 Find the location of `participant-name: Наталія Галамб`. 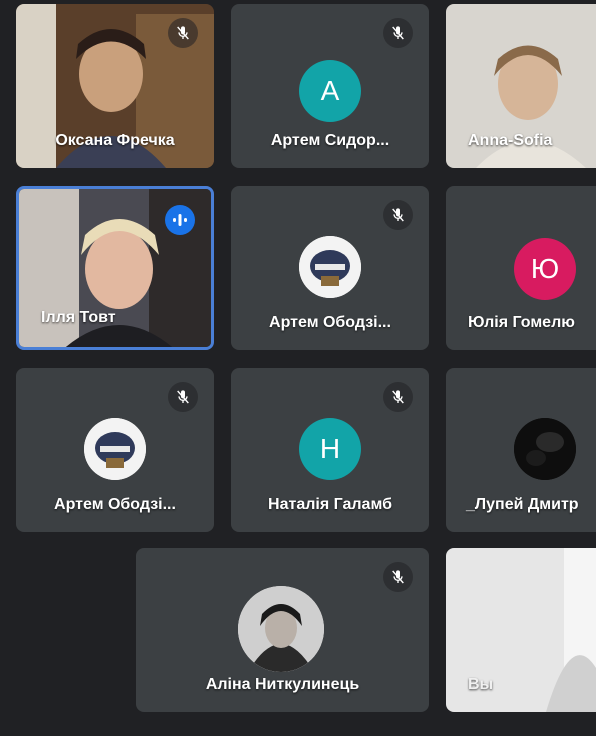

participant-name: Наталія Галамб is located at coordinates (330, 504).